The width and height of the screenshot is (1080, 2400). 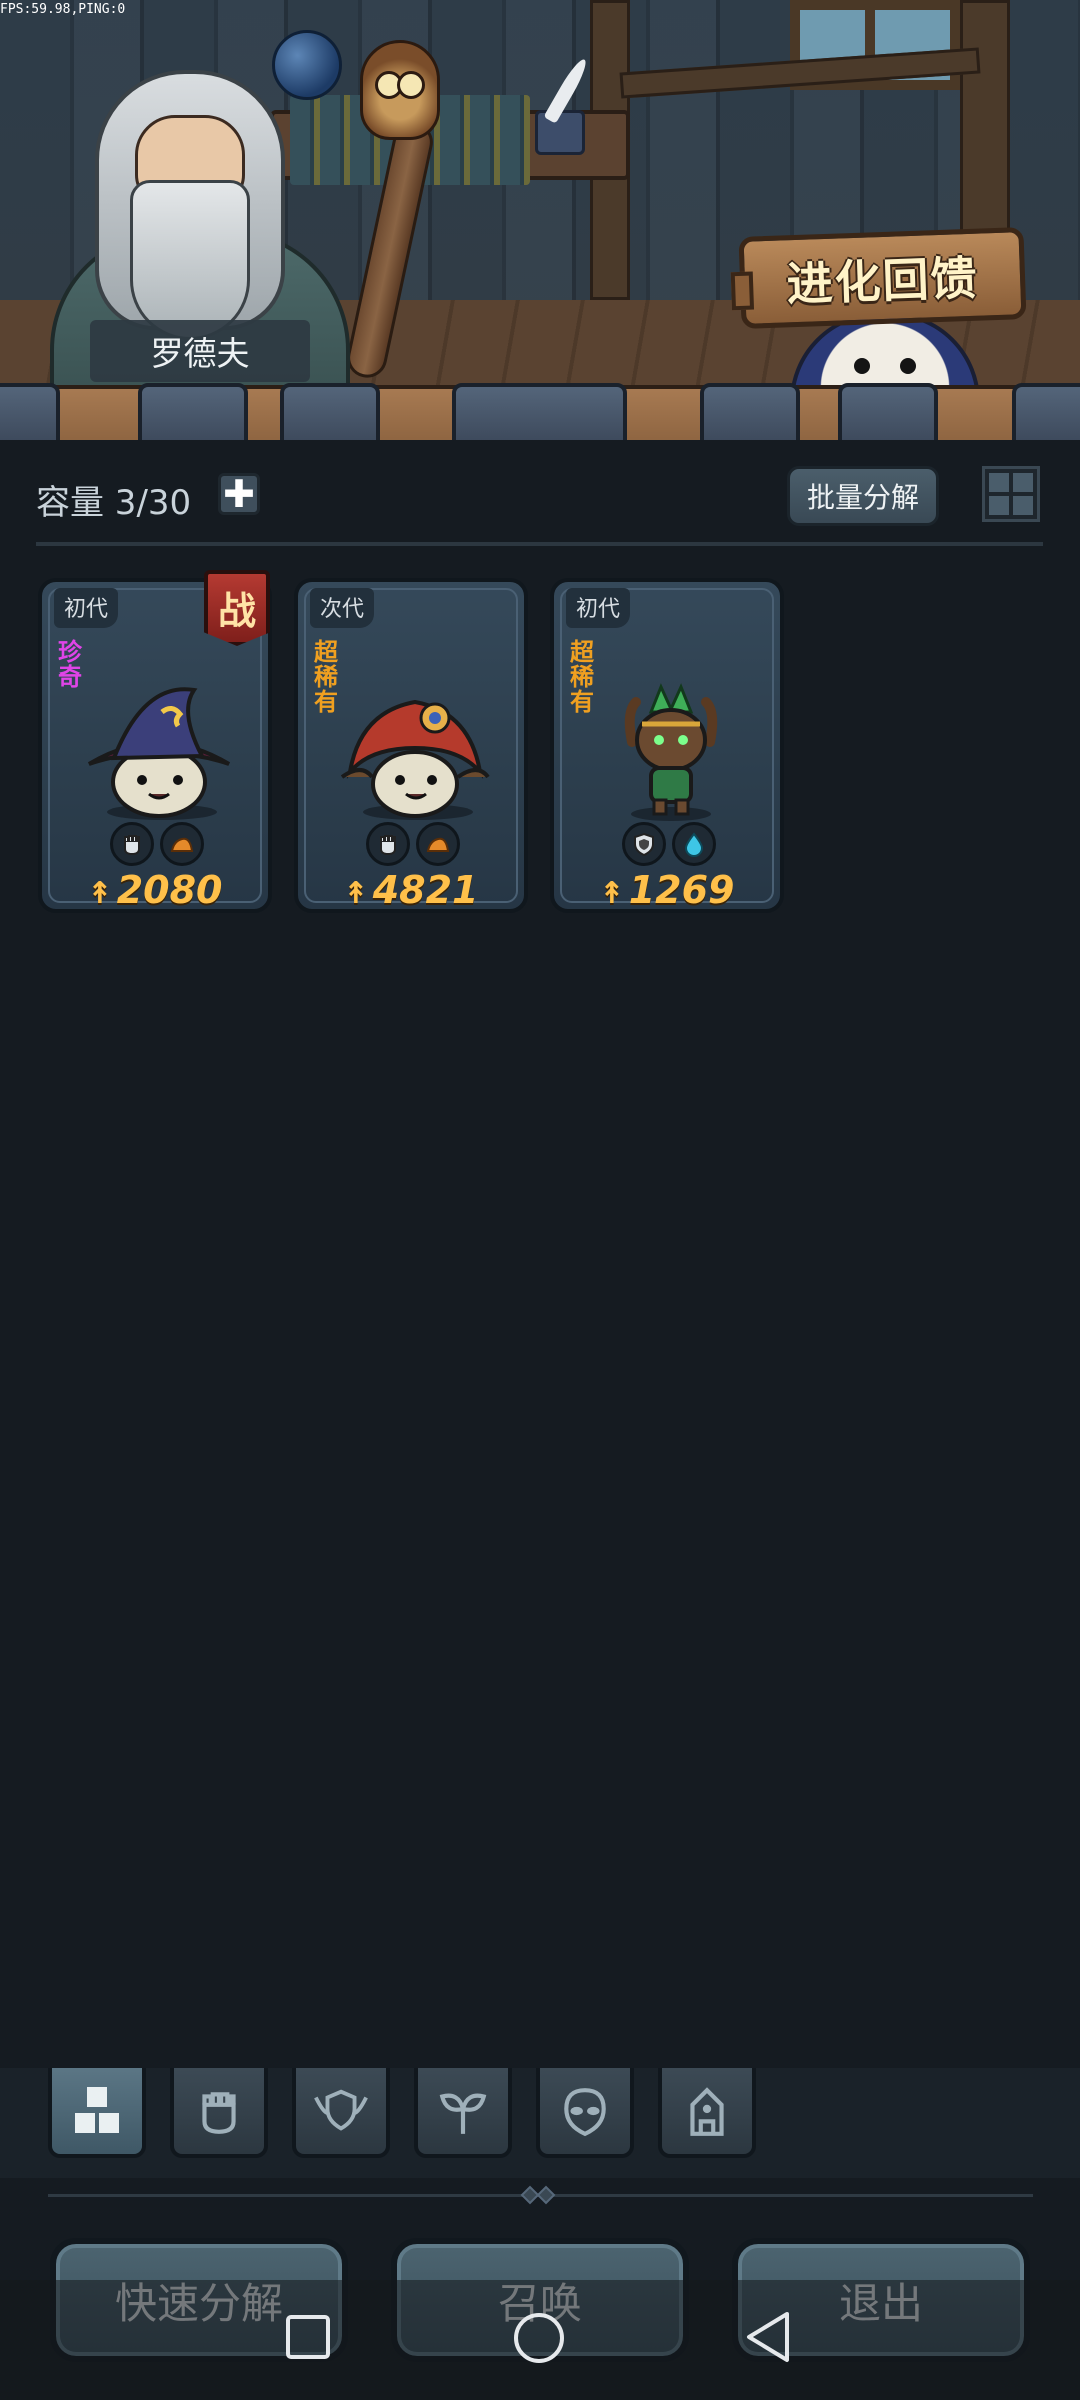 I want to click on recent-apps-icon, so click(x=308, y=2337).